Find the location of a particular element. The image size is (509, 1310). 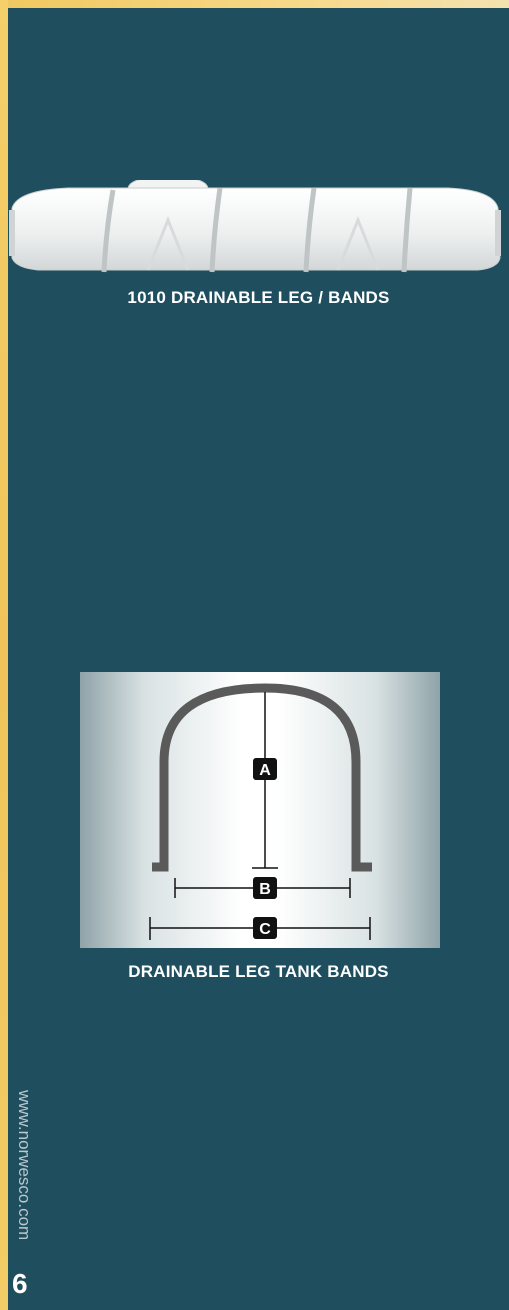

left-accent-strip is located at coordinates (4, 655).